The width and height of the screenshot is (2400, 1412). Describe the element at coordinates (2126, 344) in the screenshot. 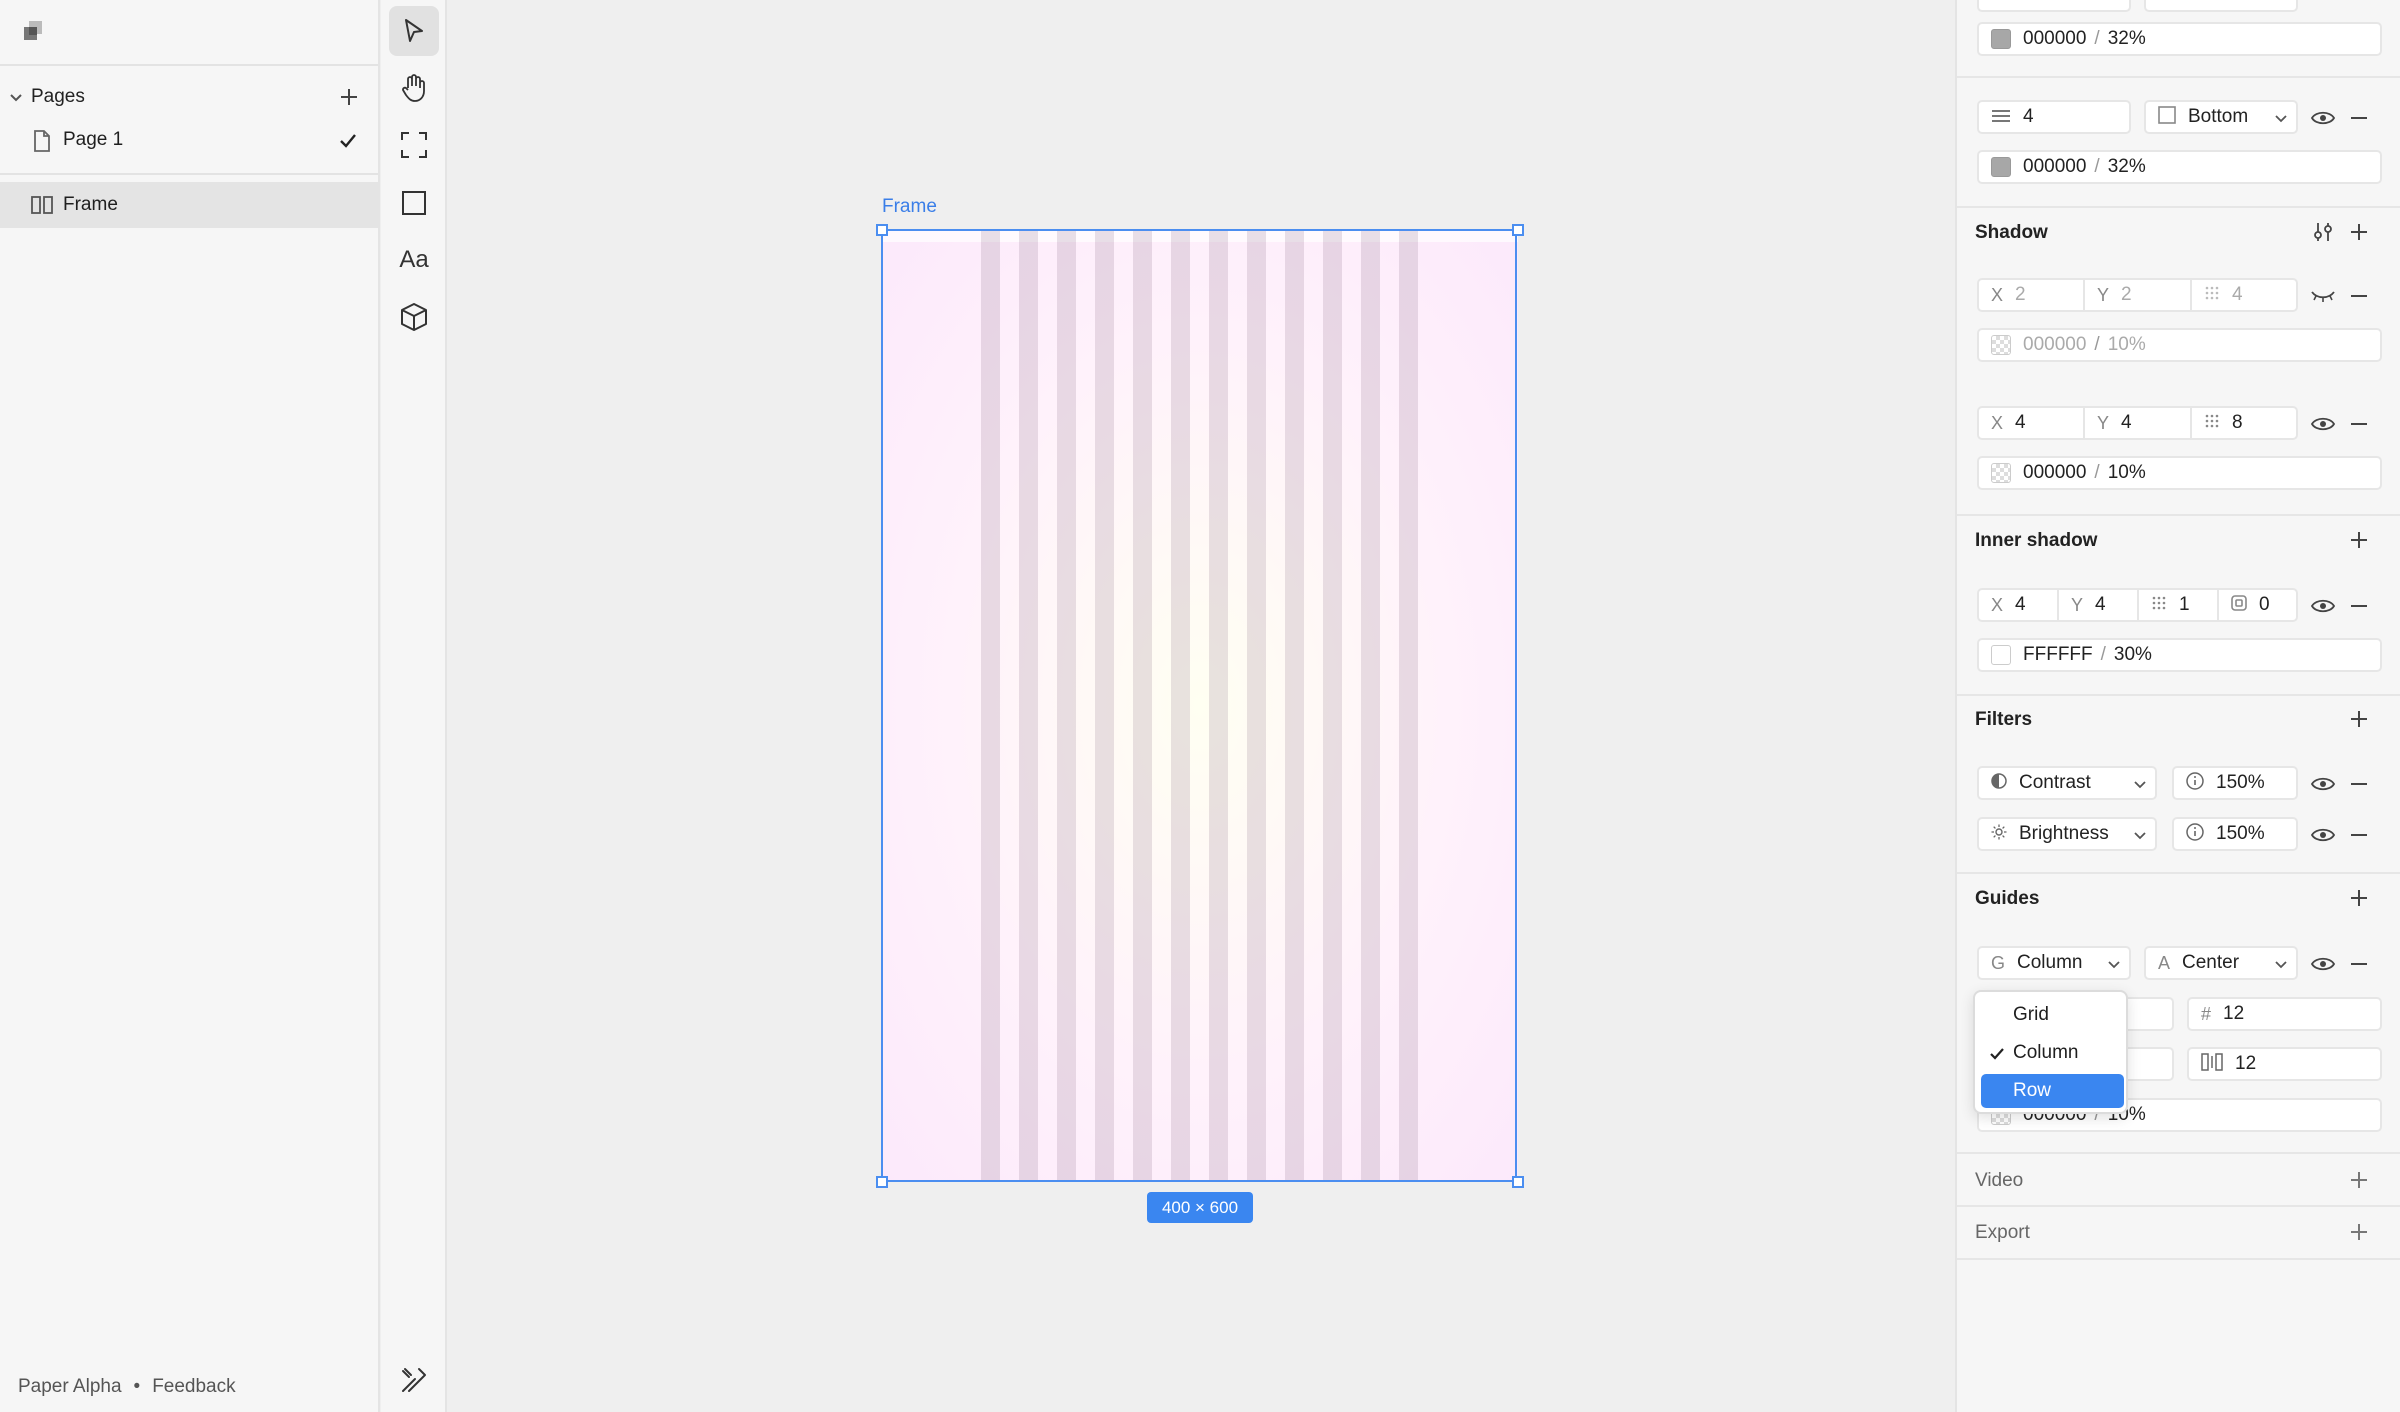

I see `color-opacity: 10%` at that location.